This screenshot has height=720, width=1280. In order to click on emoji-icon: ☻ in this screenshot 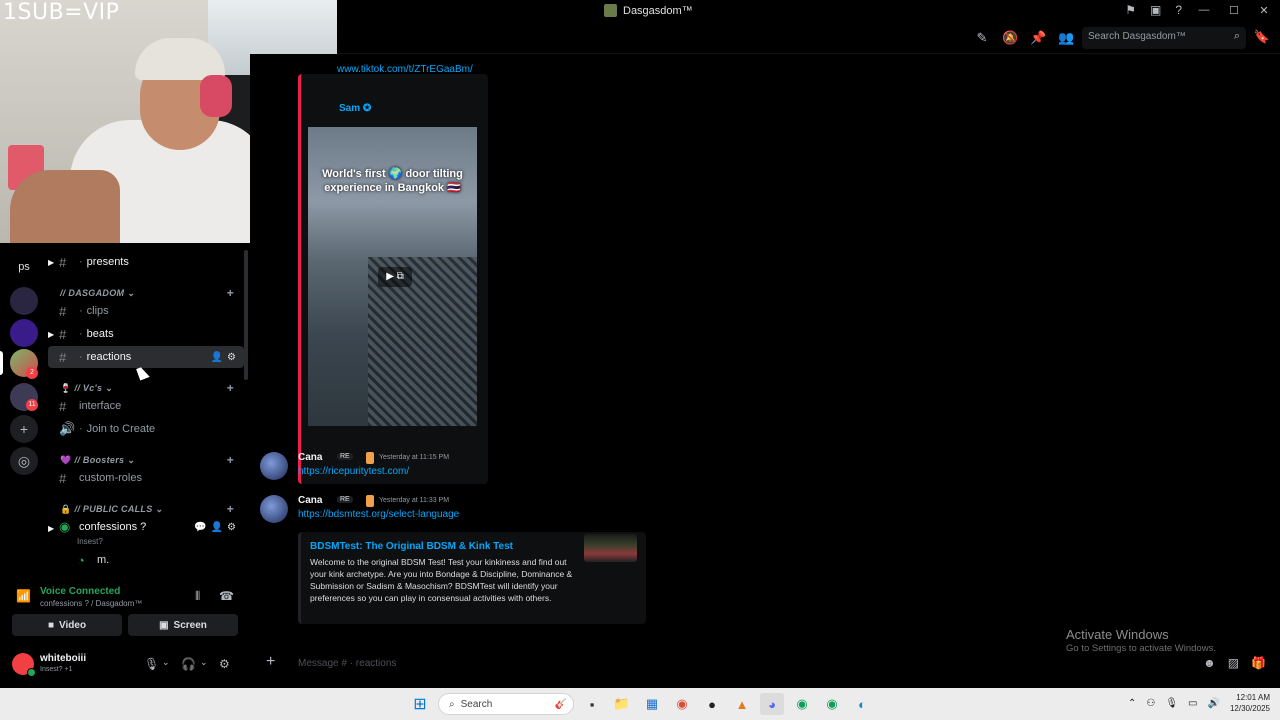, I will do `click(1209, 663)`.